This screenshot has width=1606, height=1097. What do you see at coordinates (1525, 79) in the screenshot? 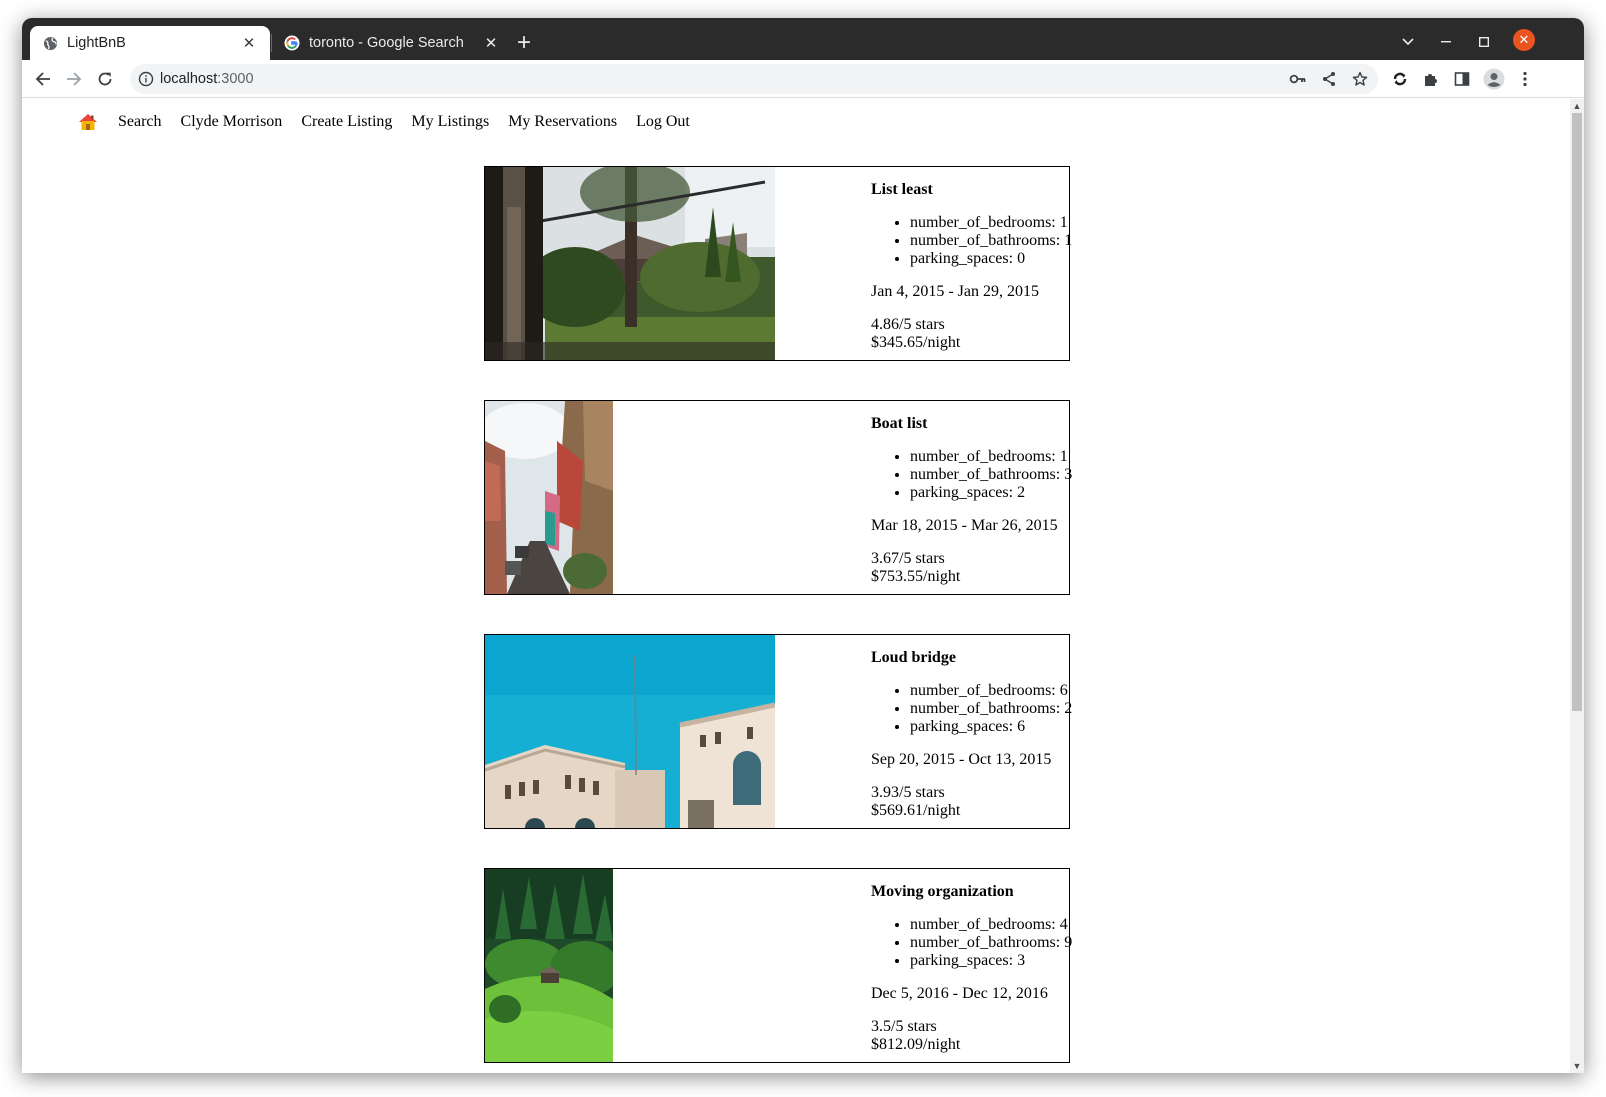
I see `menu-kebab-icon` at bounding box center [1525, 79].